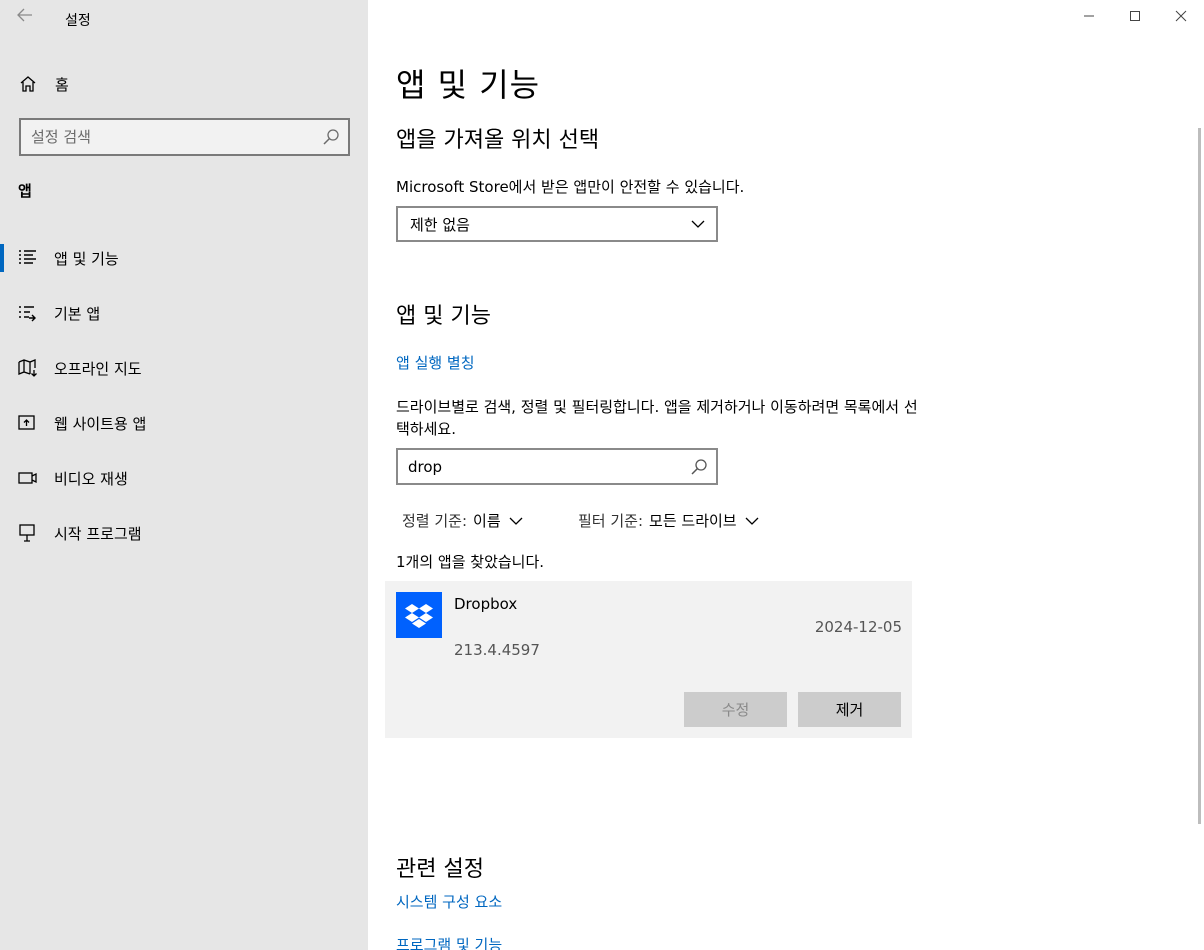 The height and width of the screenshot is (950, 1204). I want to click on settings-search-input, so click(171, 137).